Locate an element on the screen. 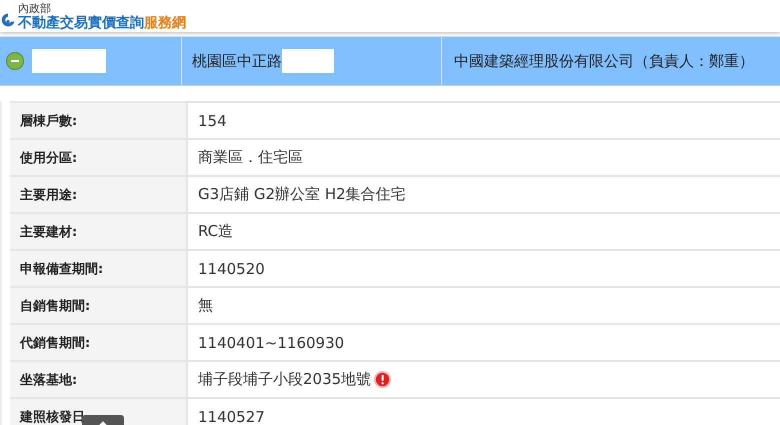  field-label: 坐落基地: is located at coordinates (99, 379).